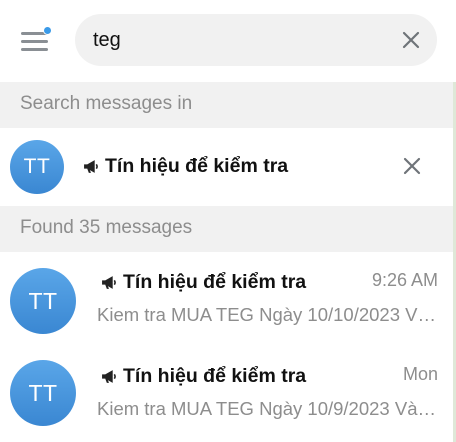 The width and height of the screenshot is (456, 442). What do you see at coordinates (226, 229) in the screenshot?
I see `results-header: Found 35 messages` at bounding box center [226, 229].